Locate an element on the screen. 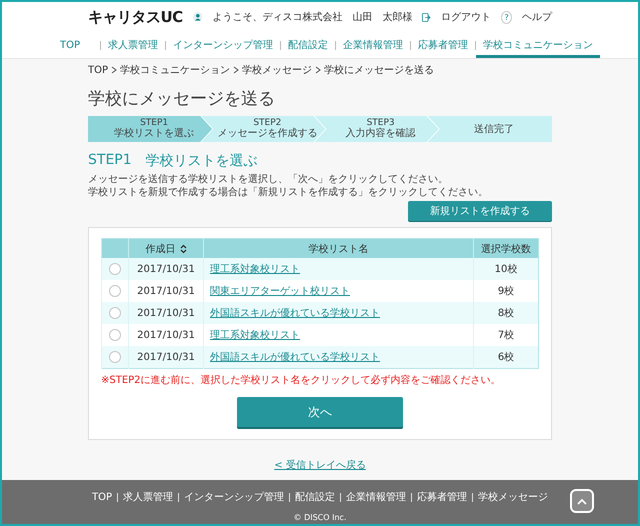 This screenshot has width=640, height=526. nav-tab: 応募者管理 is located at coordinates (443, 45).